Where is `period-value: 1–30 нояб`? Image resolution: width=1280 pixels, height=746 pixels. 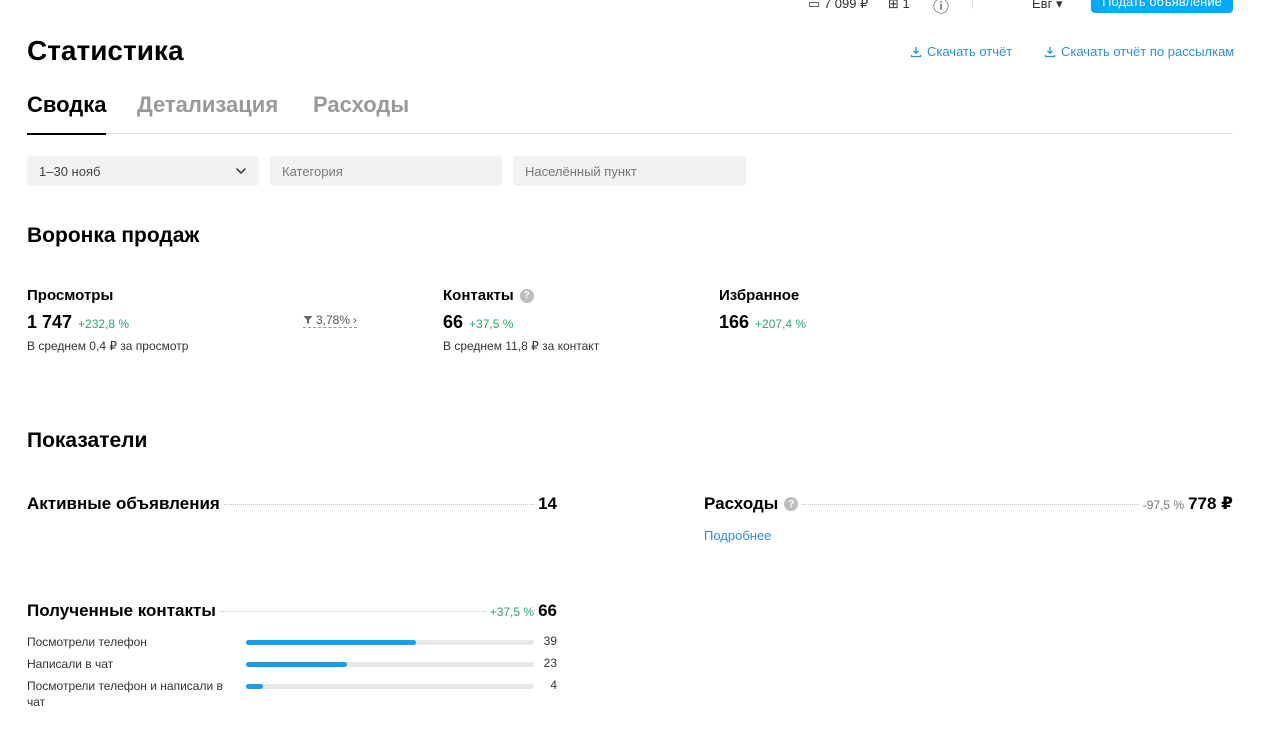 period-value: 1–30 нояб is located at coordinates (70, 171).